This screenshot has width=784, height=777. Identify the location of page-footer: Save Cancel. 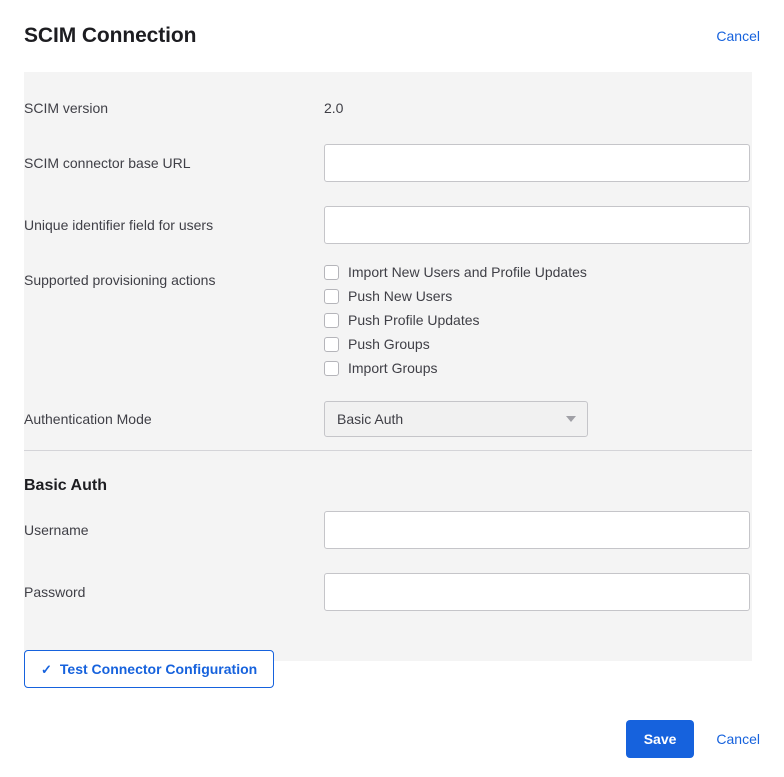
(392, 739).